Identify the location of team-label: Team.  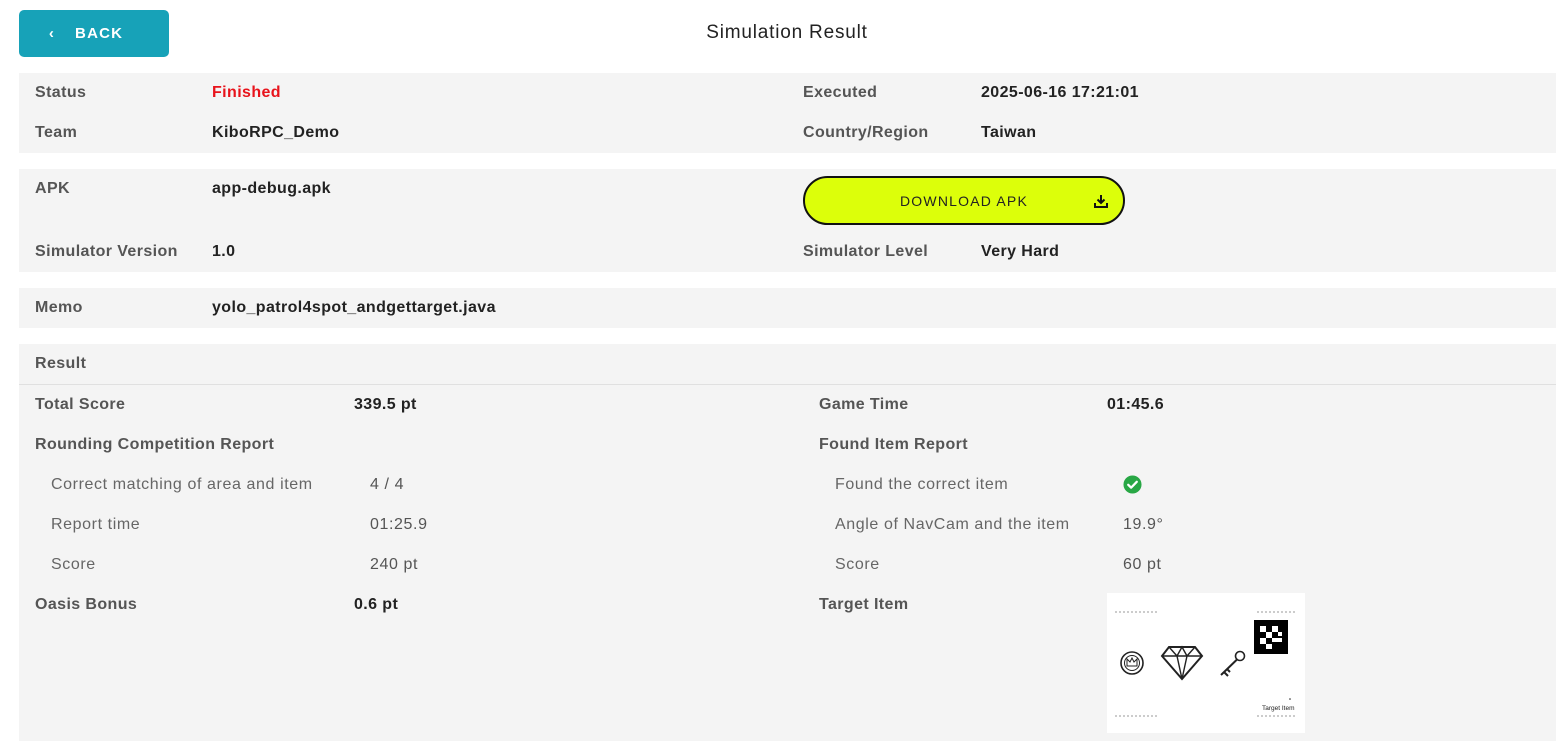
(56, 132).